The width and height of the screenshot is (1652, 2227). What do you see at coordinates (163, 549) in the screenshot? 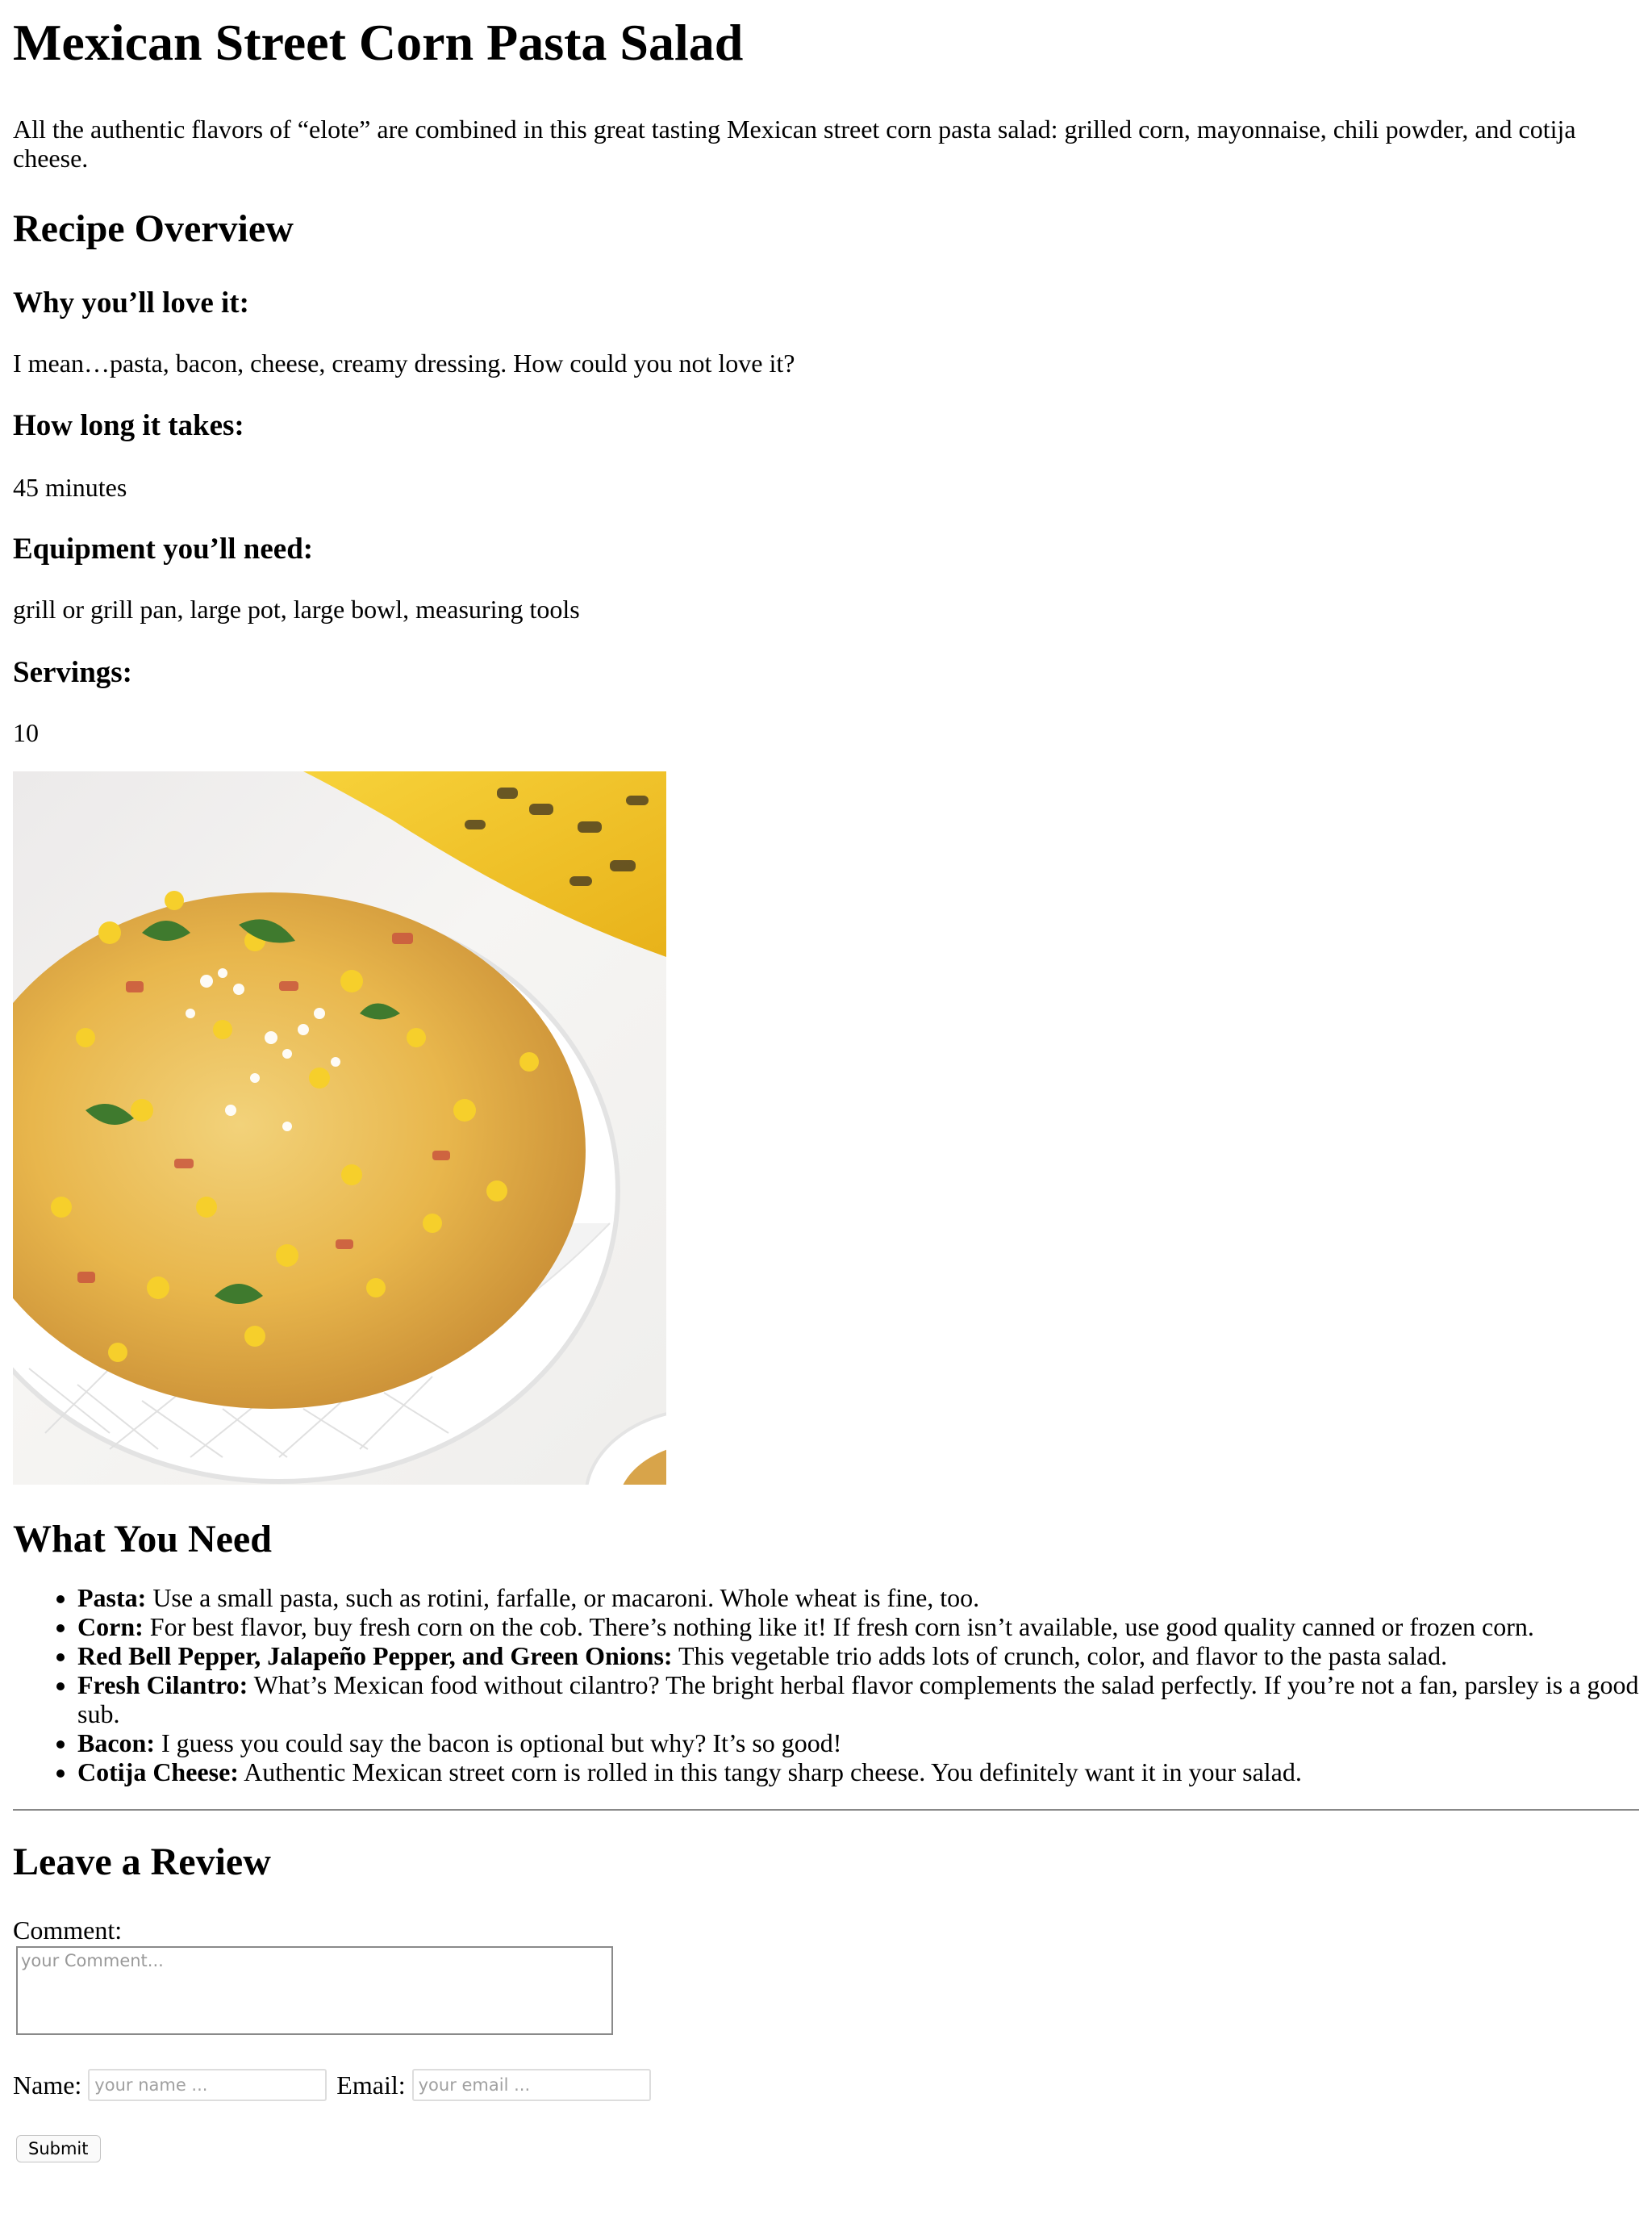
I see `overview-label-equipment: Equipment you’ll need:` at bounding box center [163, 549].